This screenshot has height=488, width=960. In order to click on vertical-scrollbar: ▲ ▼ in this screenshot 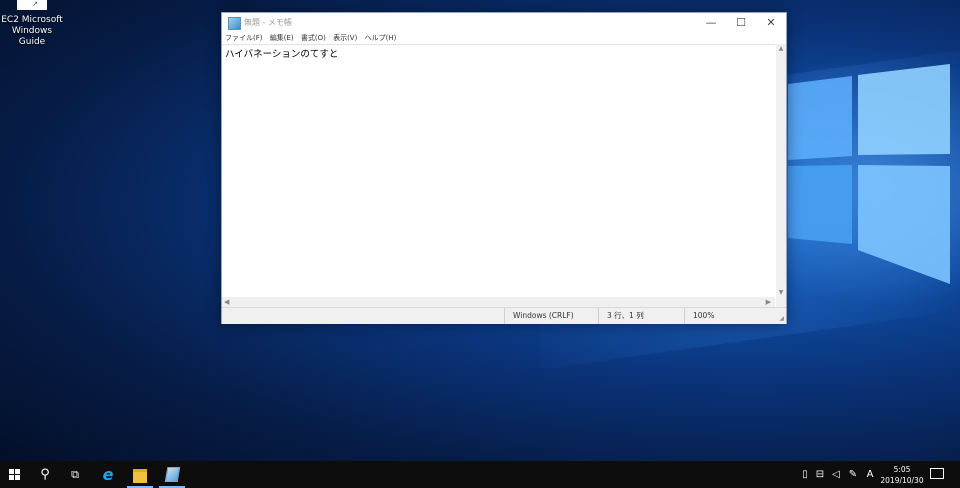, I will do `click(781, 170)`.